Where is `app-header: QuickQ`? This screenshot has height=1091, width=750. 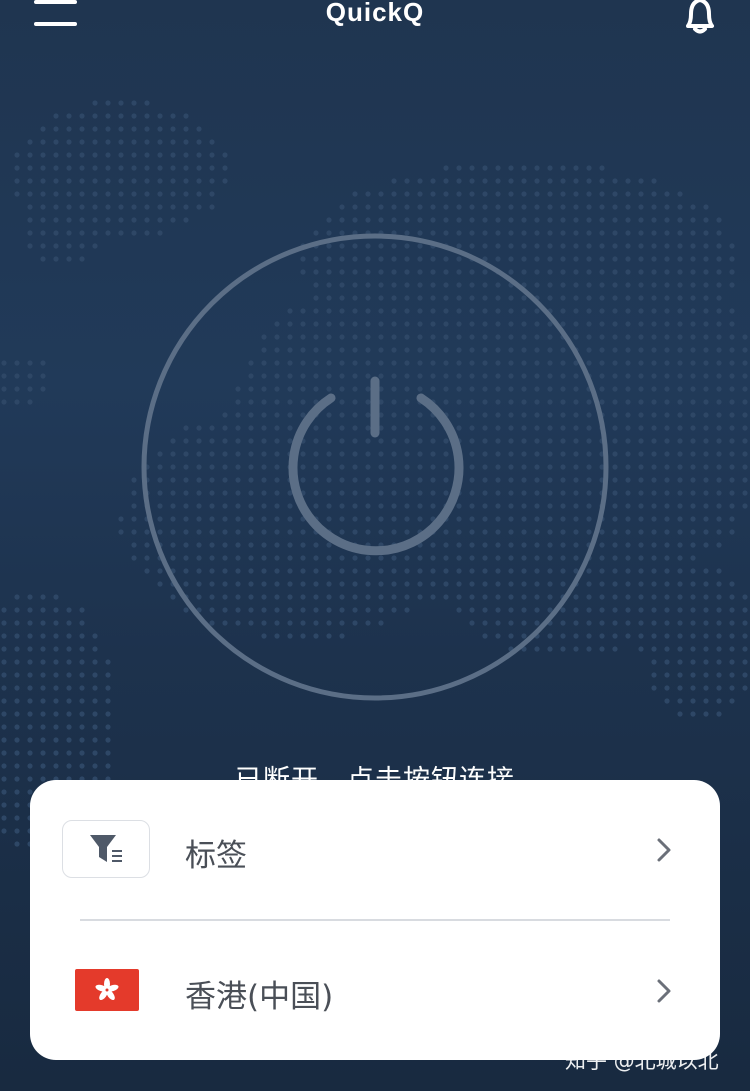
app-header: QuickQ is located at coordinates (375, 20).